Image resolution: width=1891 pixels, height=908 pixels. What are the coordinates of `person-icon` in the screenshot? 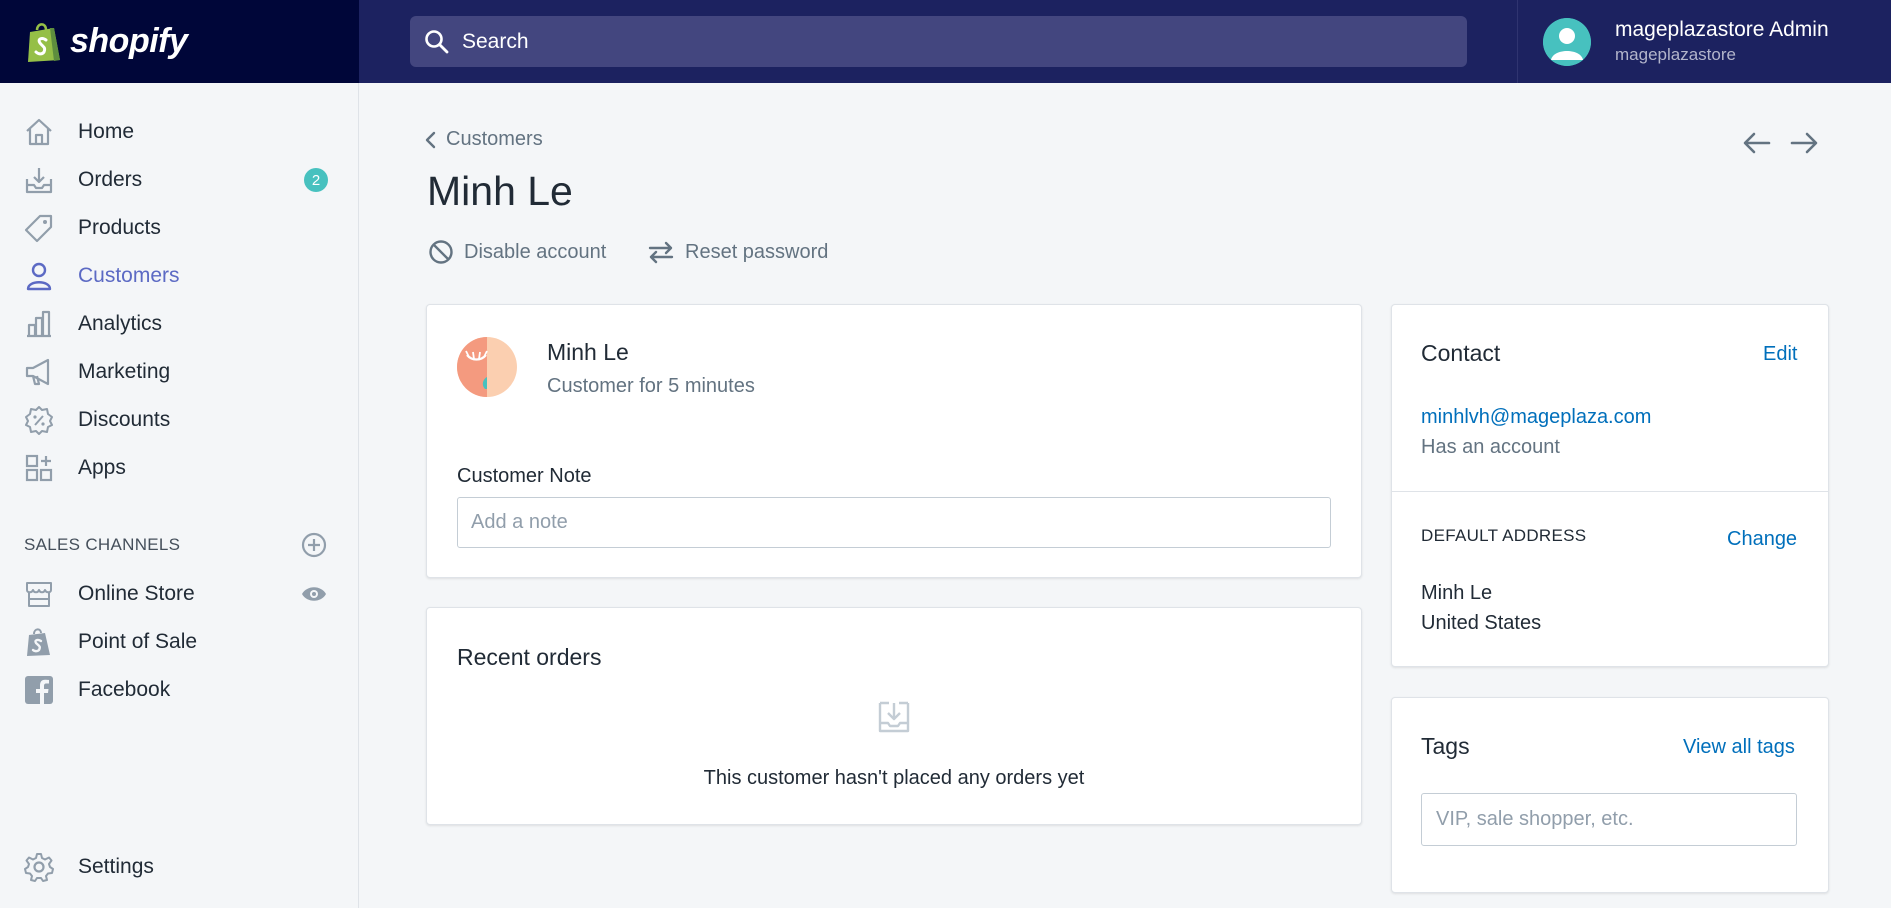 It's located at (39, 276).